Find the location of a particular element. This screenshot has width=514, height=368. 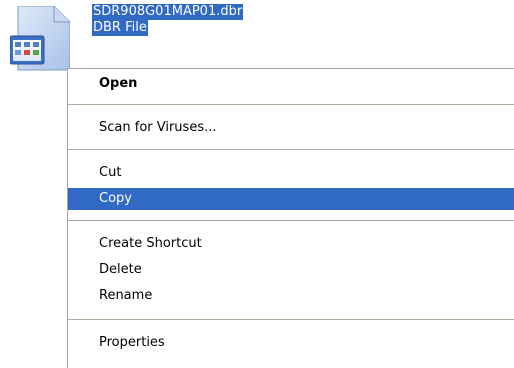

file-item: SDR908G01MAP01.dbr DBR File is located at coordinates (150, 36).